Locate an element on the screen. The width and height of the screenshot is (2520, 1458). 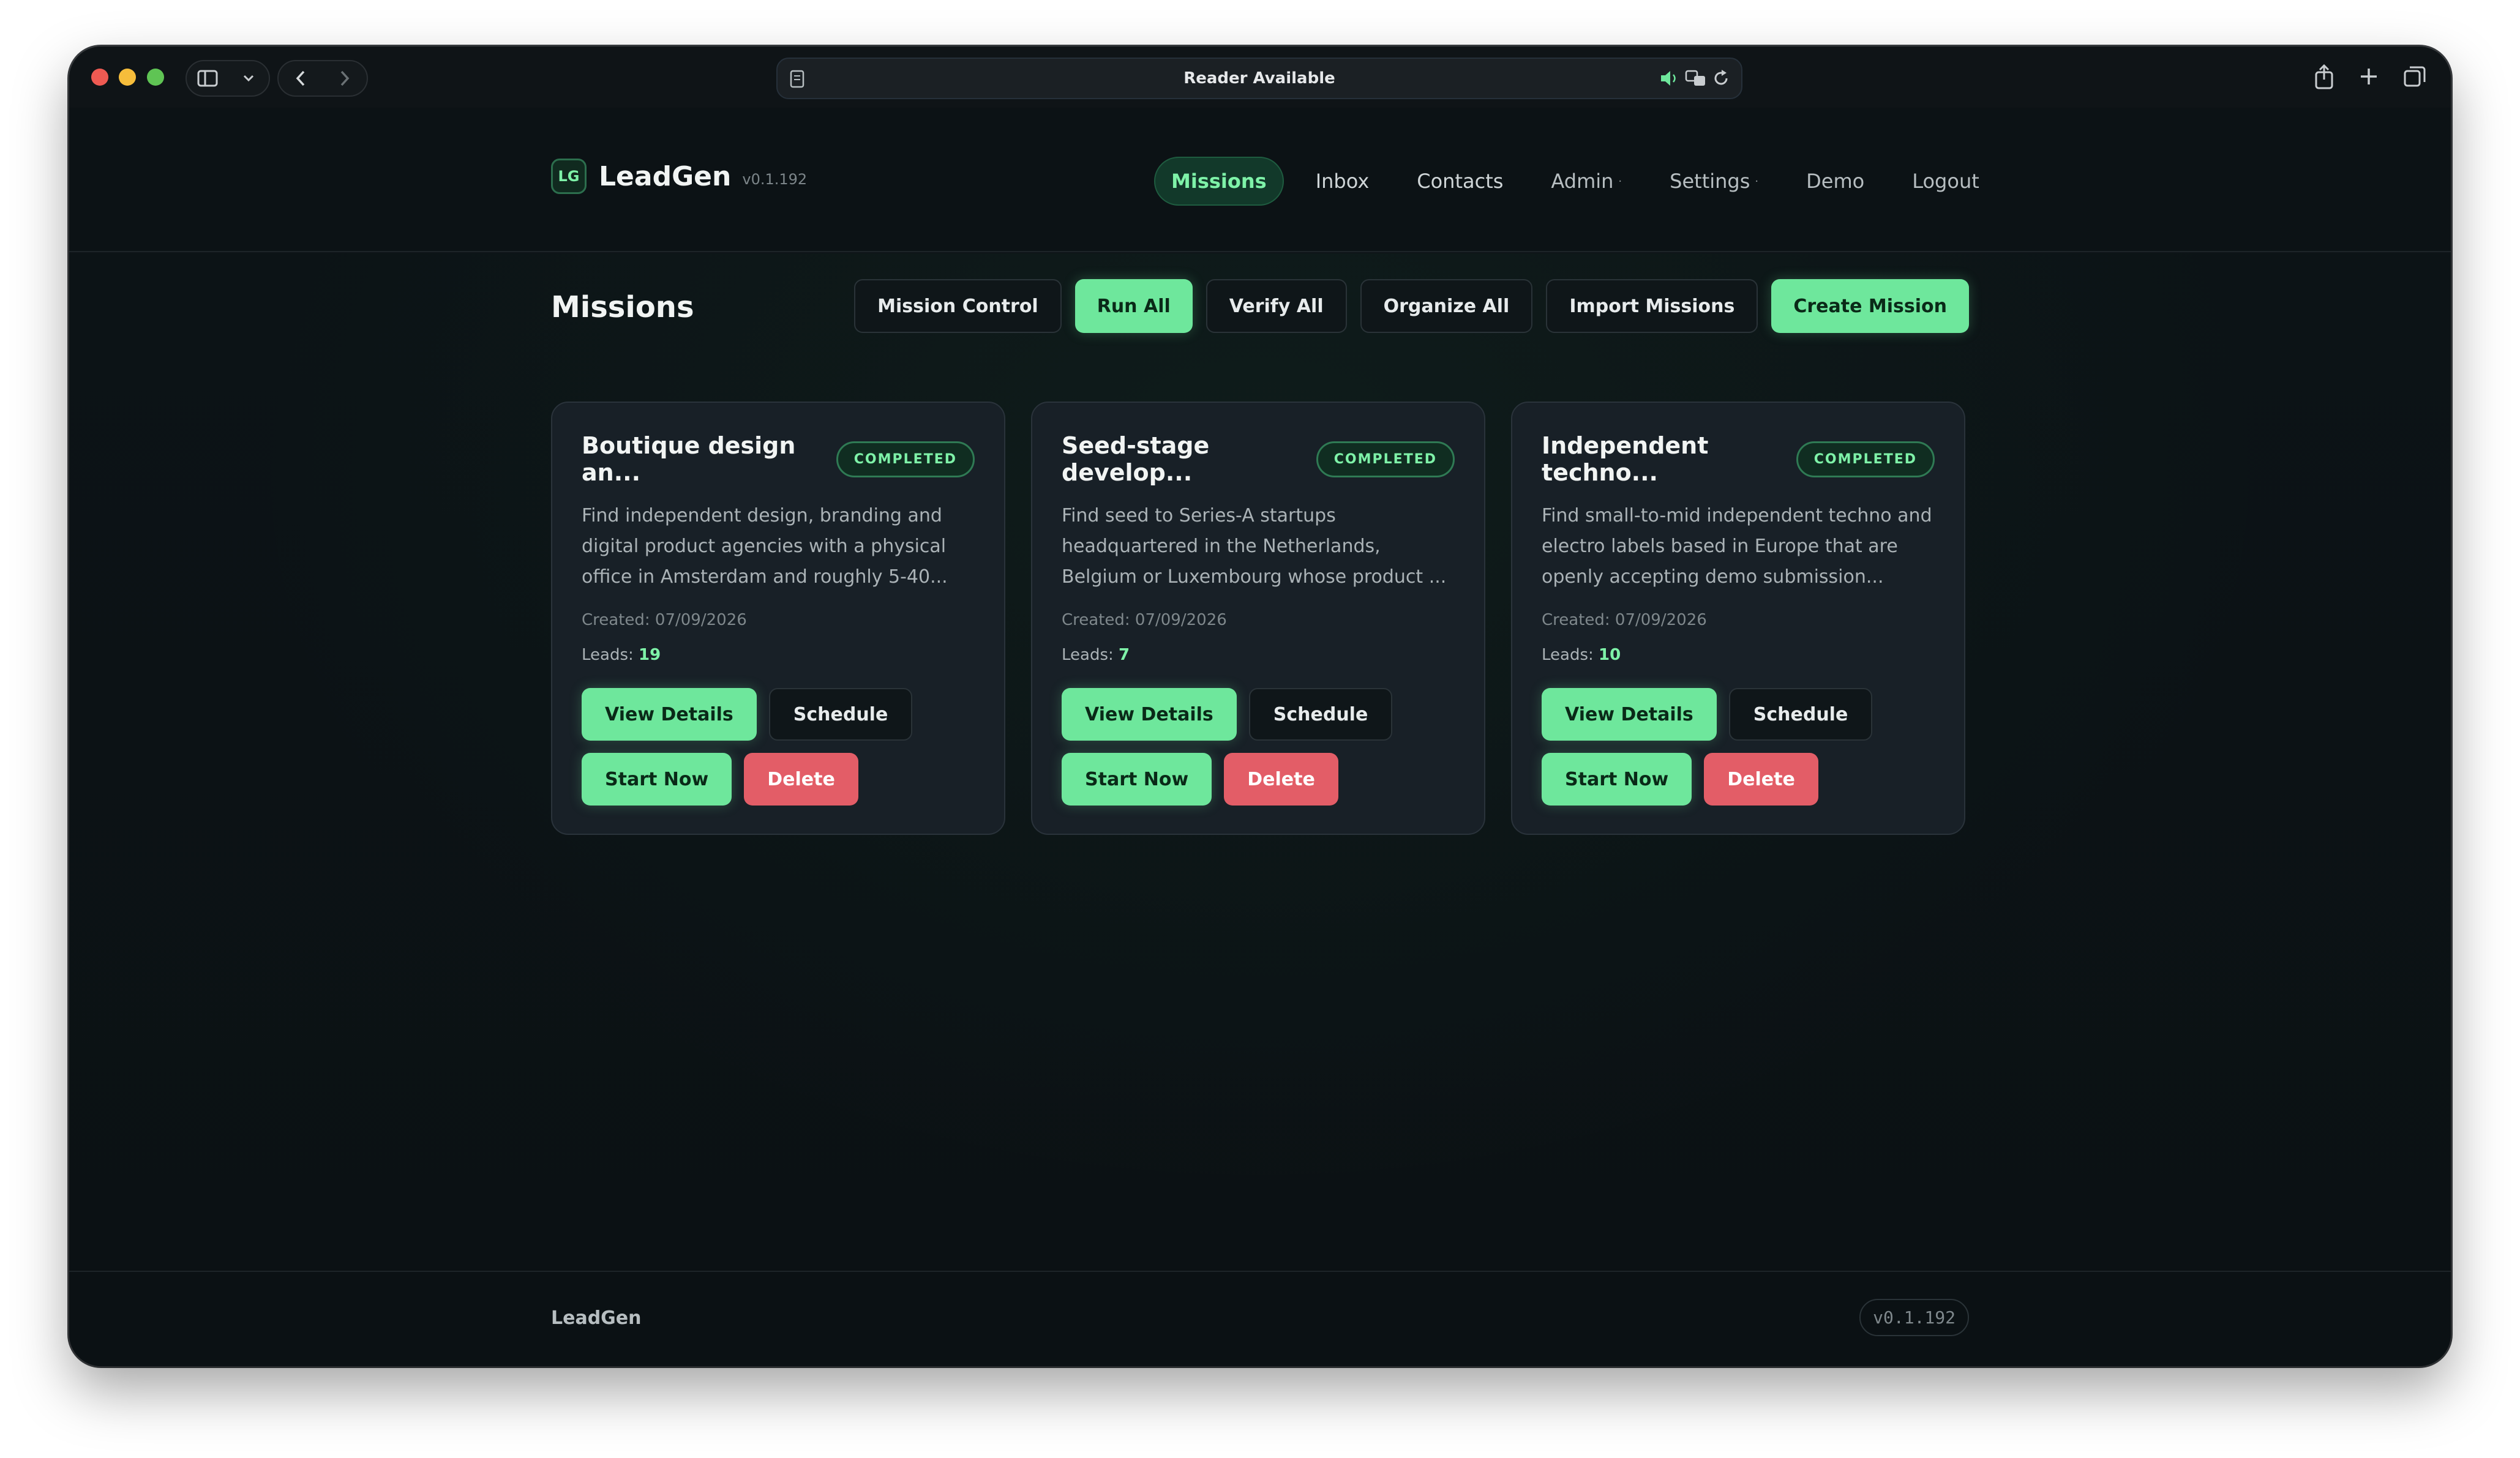
browser-toolbar: Reader Available is located at coordinates (1260, 77).